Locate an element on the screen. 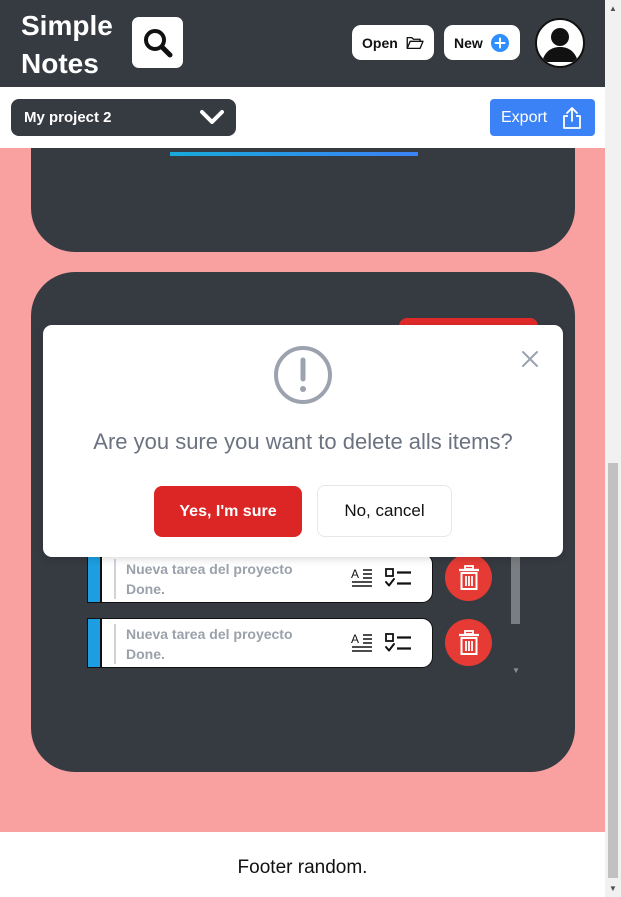 The image size is (621, 897). app-title-line2: Notes is located at coordinates (60, 63).